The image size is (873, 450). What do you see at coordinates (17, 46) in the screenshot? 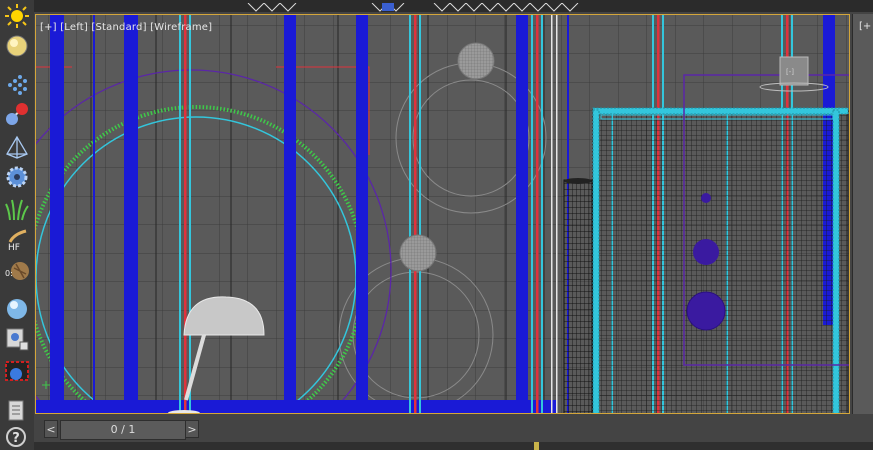
I see `sphere-light-icon` at bounding box center [17, 46].